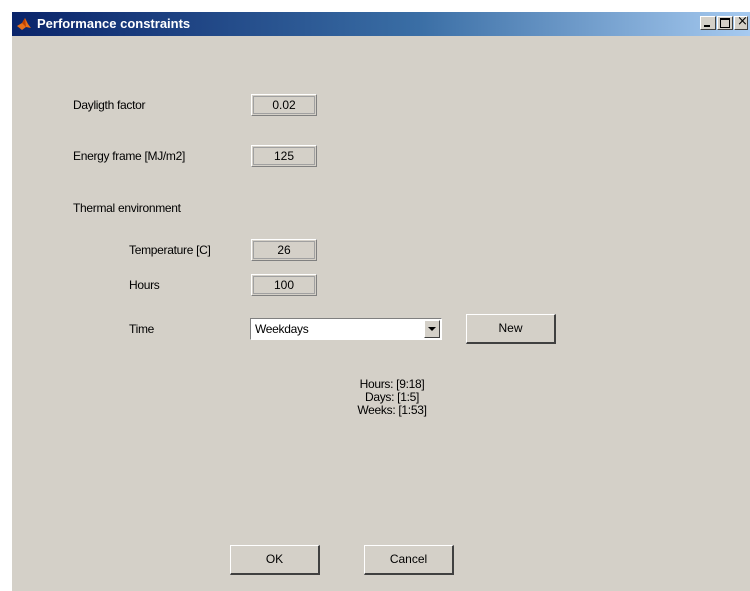 This screenshot has width=750, height=591. What do you see at coordinates (392, 410) in the screenshot?
I see `info-weeks: Weeks: [1:53]` at bounding box center [392, 410].